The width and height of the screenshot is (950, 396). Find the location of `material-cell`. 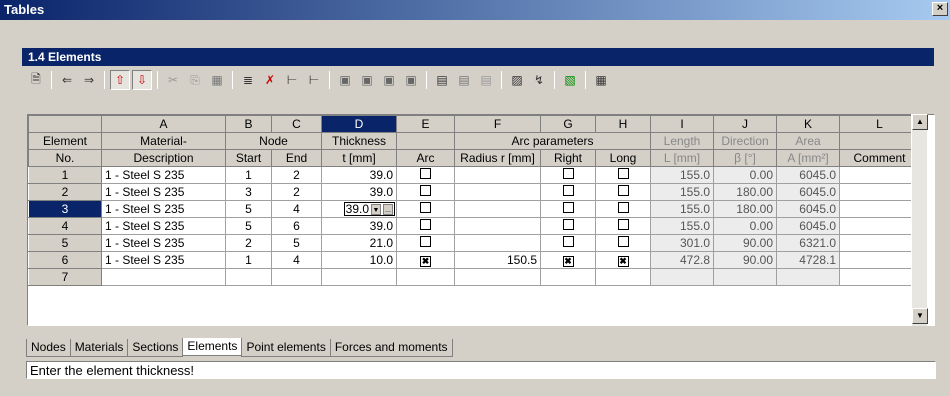

material-cell is located at coordinates (163, 277).